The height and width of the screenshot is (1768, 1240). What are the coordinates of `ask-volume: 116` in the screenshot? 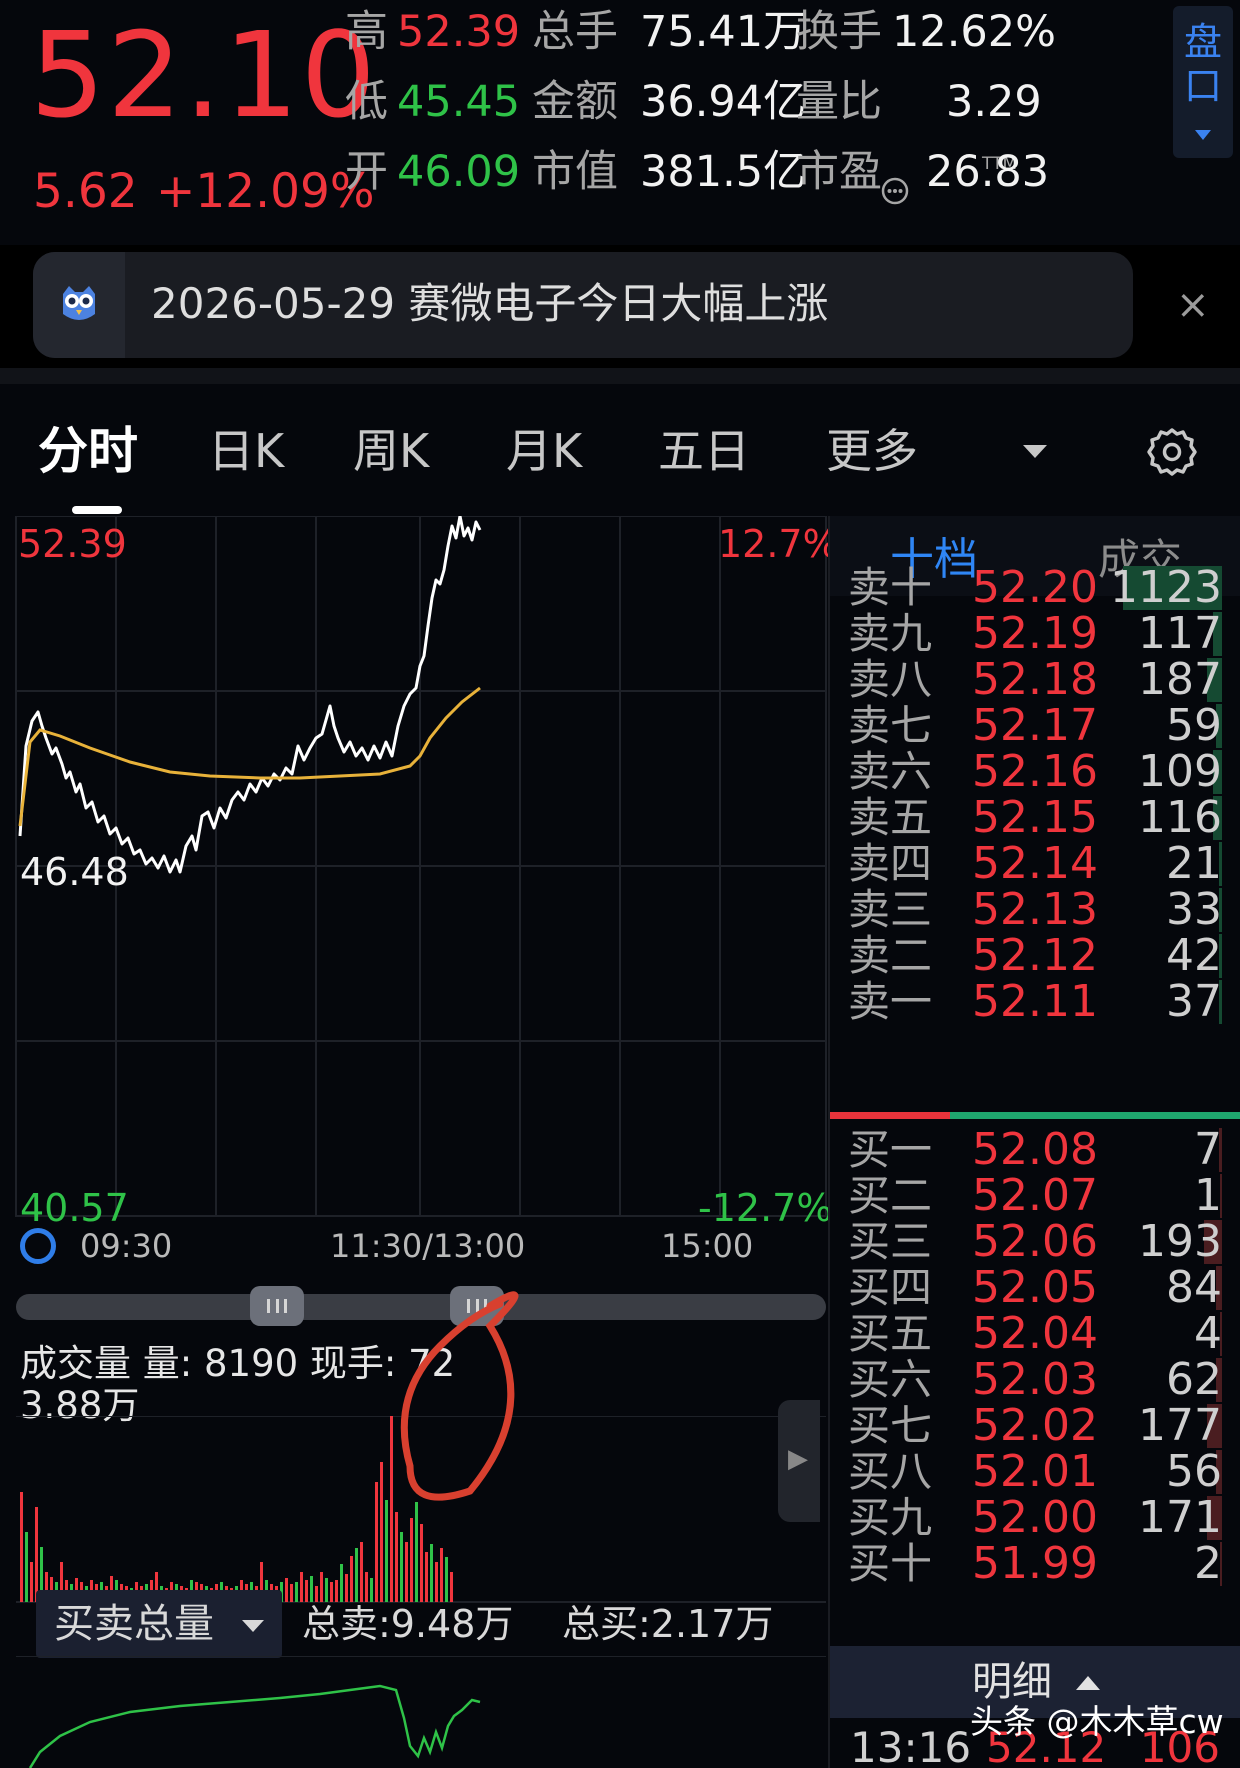 It's located at (1180, 817).